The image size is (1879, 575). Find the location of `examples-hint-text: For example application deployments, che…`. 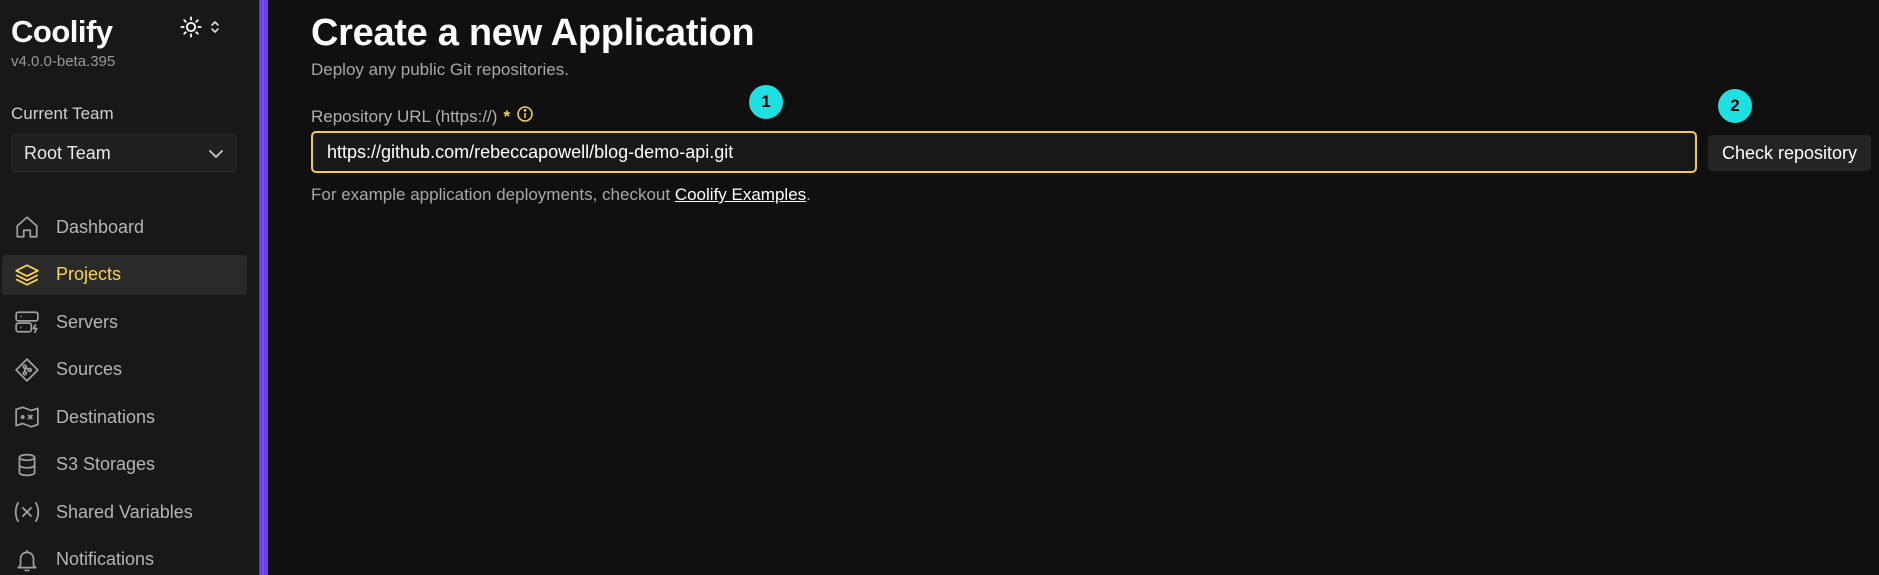

examples-hint-text: For example application deployments, che… is located at coordinates (491, 194).